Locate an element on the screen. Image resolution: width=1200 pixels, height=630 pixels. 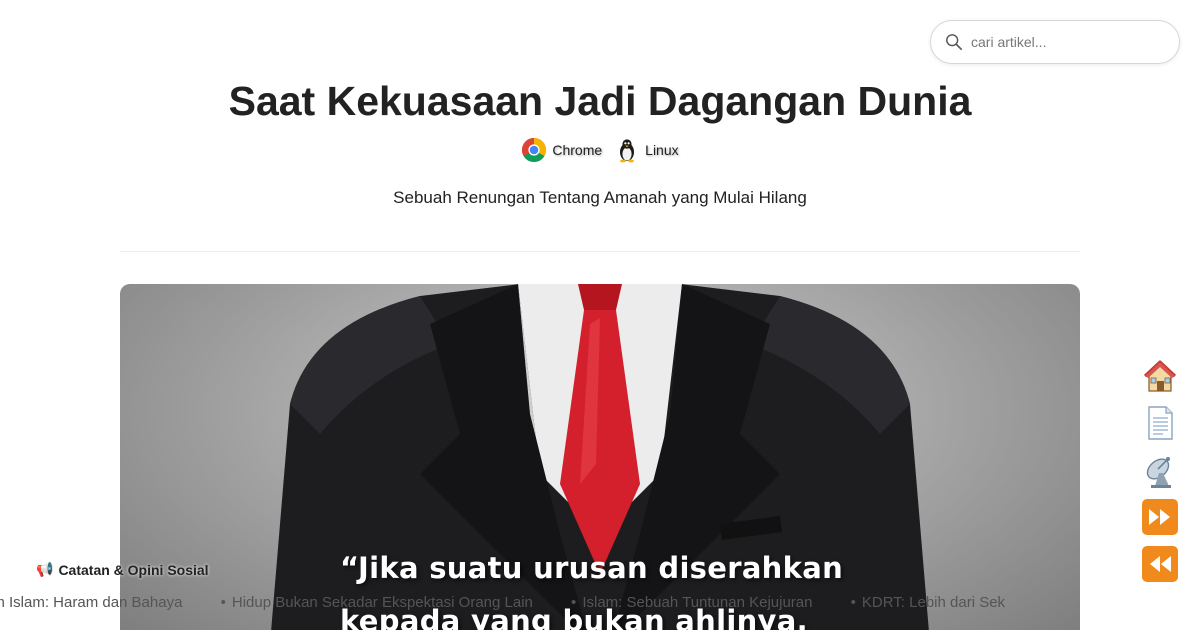
search-input is located at coordinates (1066, 42).